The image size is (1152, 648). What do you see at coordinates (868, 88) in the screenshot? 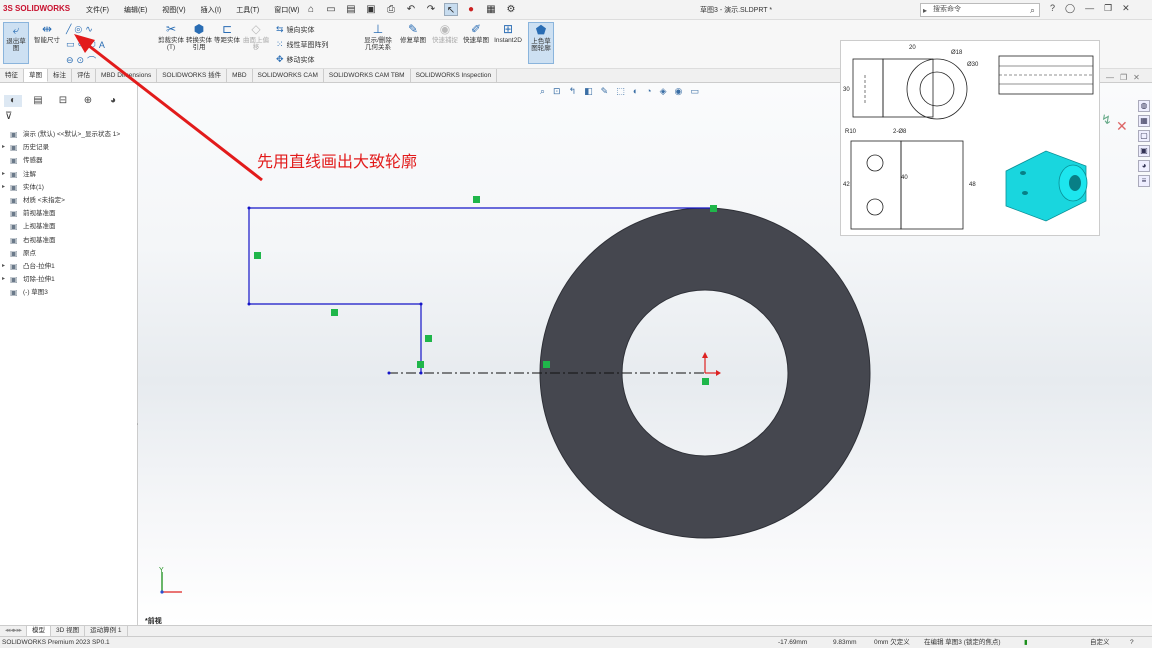
I see `front-view-left-block` at bounding box center [868, 88].